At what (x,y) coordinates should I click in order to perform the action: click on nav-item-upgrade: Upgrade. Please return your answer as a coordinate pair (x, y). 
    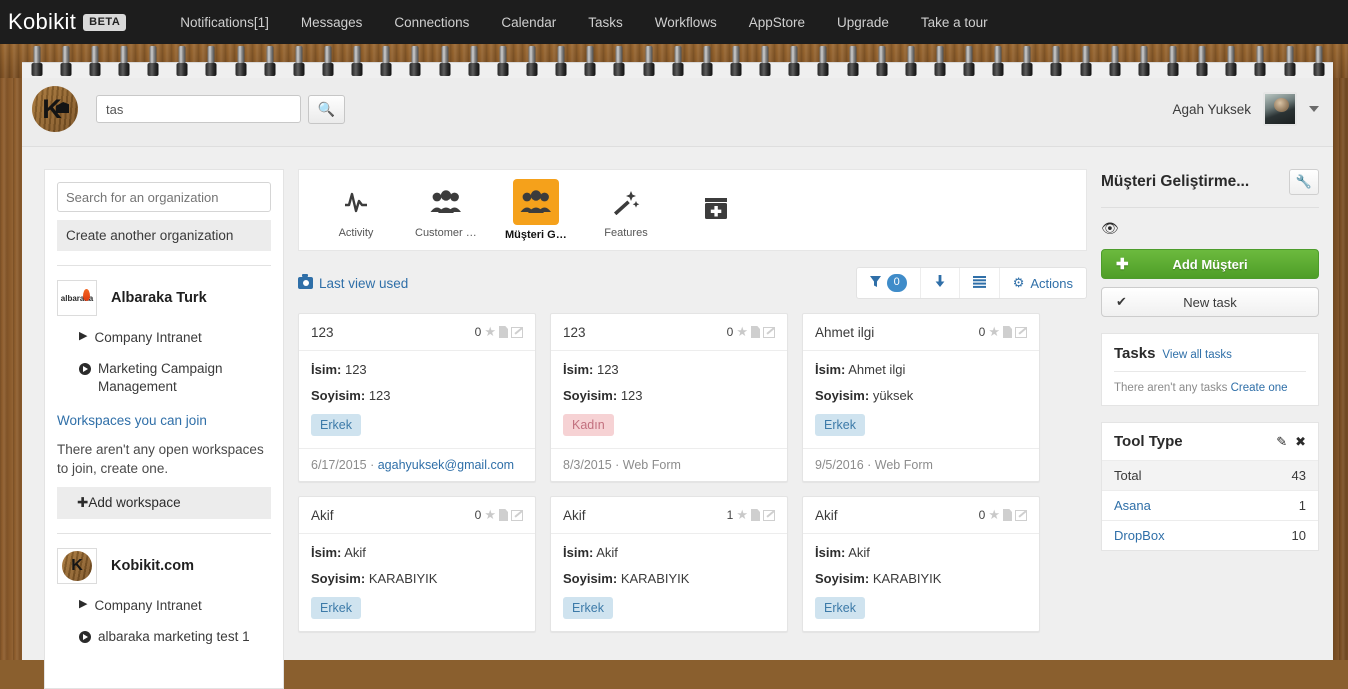
    Looking at the image, I should click on (863, 22).